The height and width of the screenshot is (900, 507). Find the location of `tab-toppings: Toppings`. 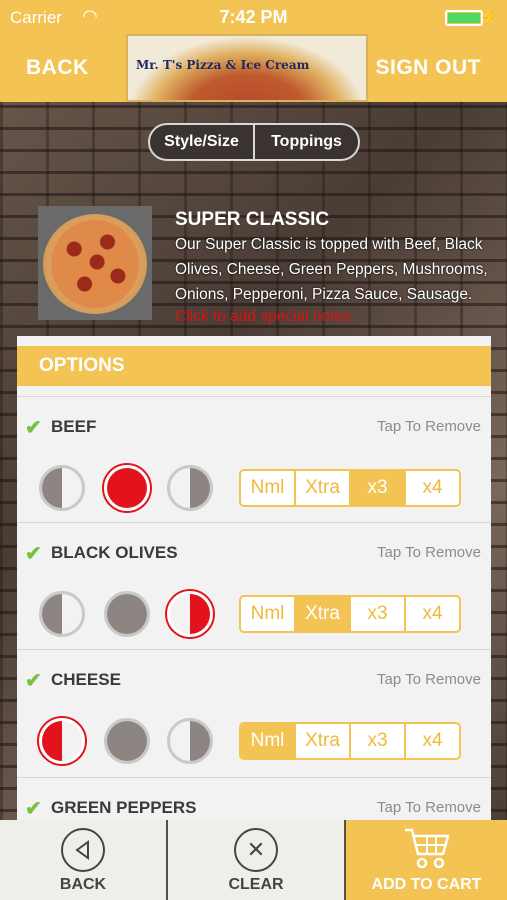

tab-toppings: Toppings is located at coordinates (305, 142).